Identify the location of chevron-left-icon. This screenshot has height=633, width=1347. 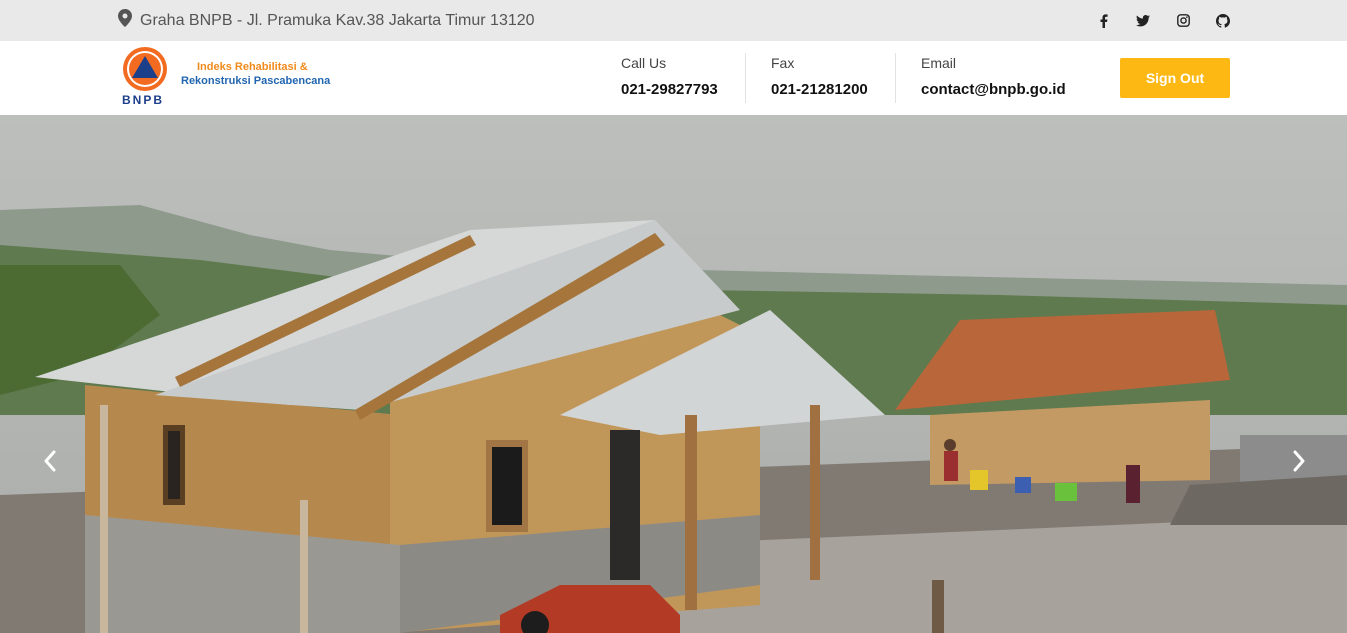
(50, 463).